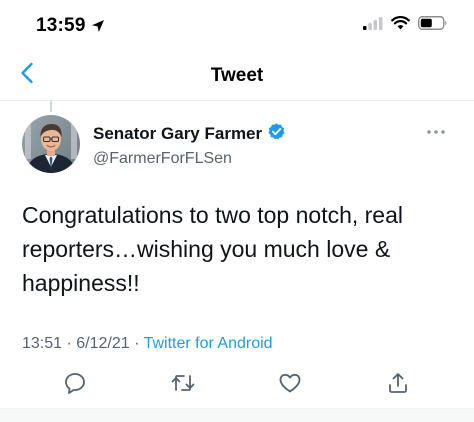 This screenshot has width=474, height=422. I want to click on tweet-metadata: 13:51 · 6/12/21 · Twitter for Android, so click(147, 344).